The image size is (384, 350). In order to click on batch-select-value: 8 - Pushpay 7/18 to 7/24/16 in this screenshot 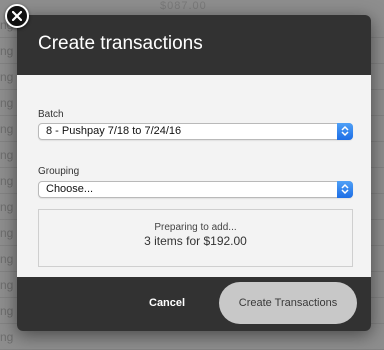, I will do `click(114, 131)`.